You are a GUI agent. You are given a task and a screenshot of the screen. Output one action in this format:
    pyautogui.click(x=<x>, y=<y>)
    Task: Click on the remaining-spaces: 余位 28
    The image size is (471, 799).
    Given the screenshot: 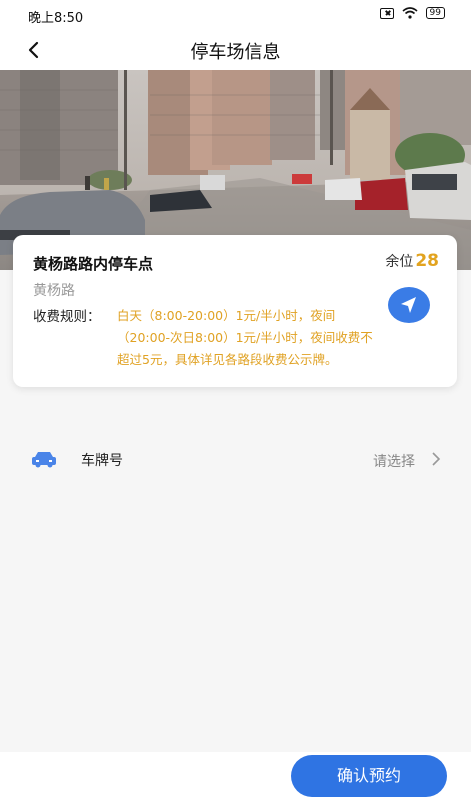 What is the action you would take?
    pyautogui.click(x=412, y=261)
    